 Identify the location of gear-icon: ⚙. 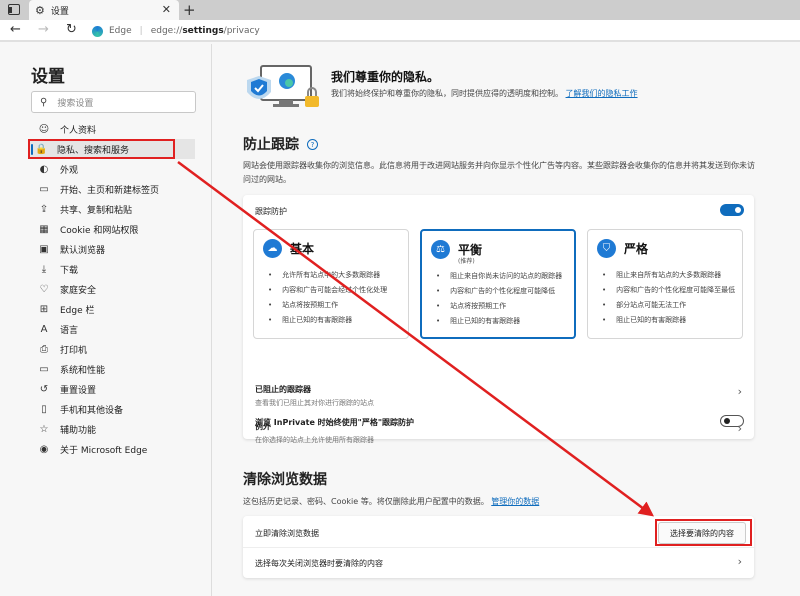
(40, 10).